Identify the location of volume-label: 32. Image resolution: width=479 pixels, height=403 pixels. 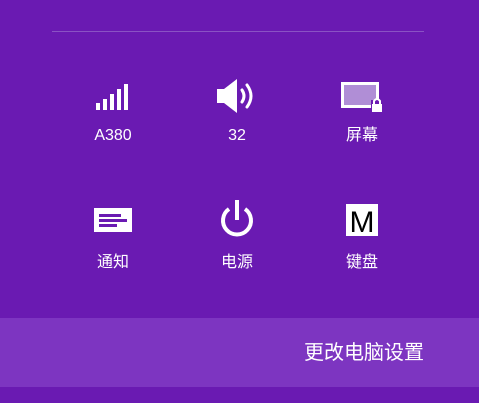
(237, 135).